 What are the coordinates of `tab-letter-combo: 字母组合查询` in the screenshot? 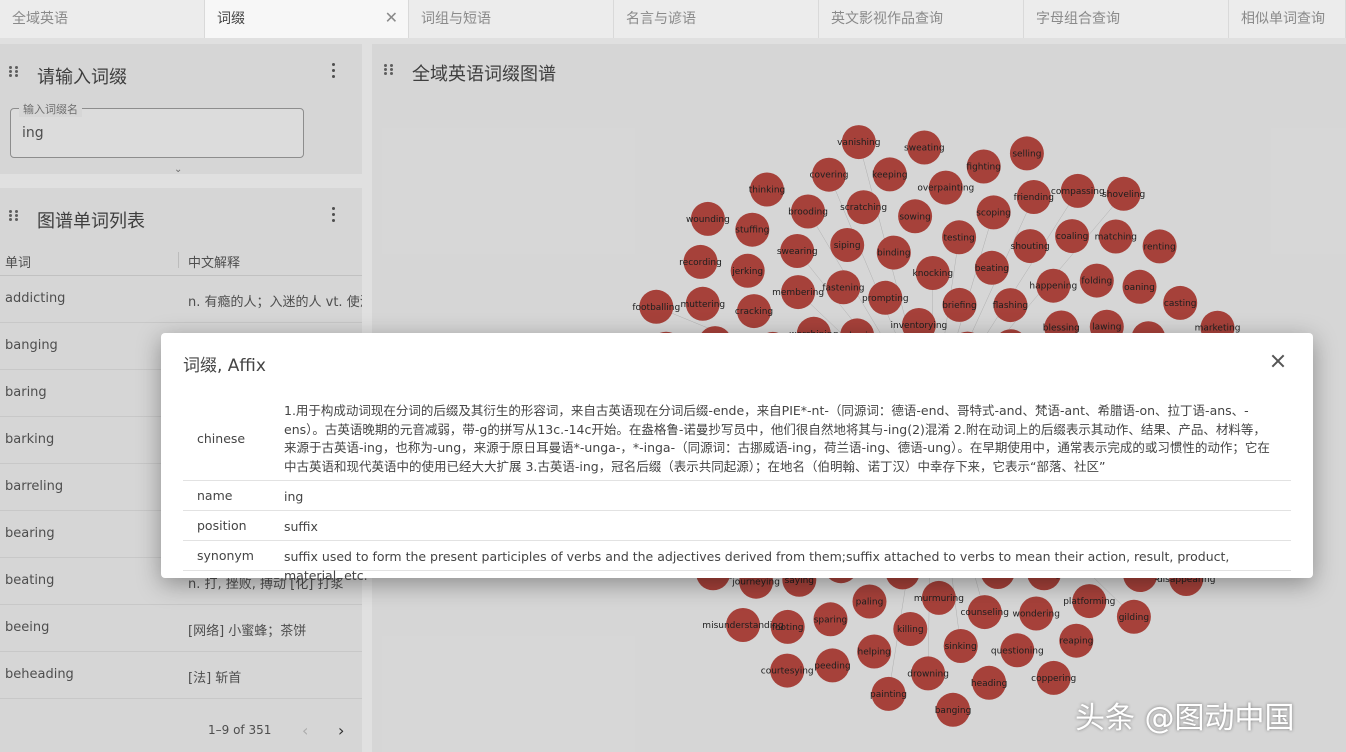 It's located at (1126, 19).